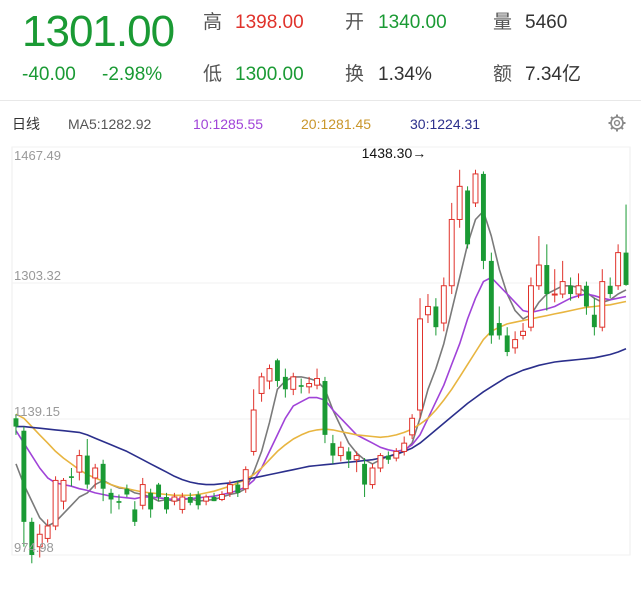 The image size is (641, 610). I want to click on y-tick-label: 974.98, so click(34, 547).